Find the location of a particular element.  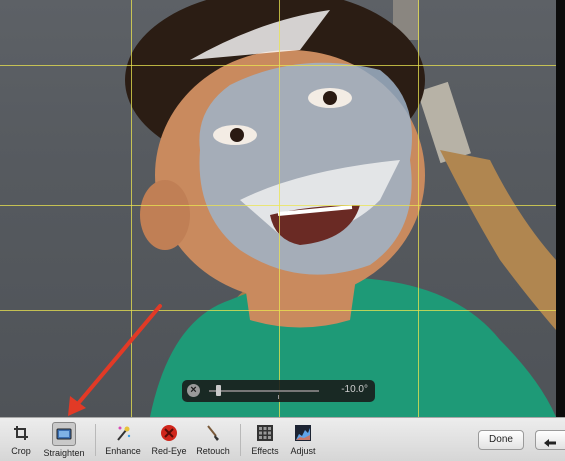

straighten-button: Straighten is located at coordinates (64, 440).